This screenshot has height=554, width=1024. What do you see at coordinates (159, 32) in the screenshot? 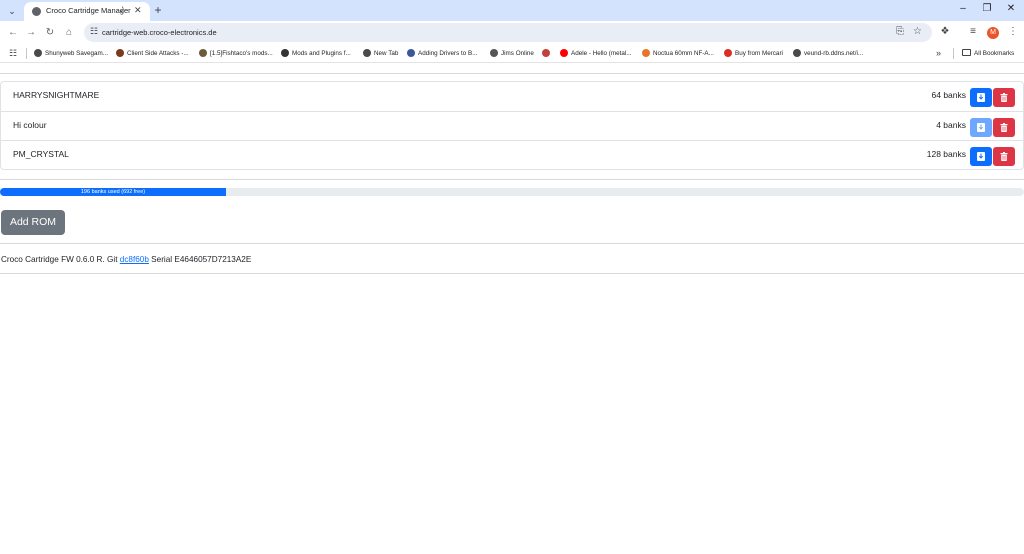
I see `url-text: cartridge-web.croco-electronics.de` at bounding box center [159, 32].